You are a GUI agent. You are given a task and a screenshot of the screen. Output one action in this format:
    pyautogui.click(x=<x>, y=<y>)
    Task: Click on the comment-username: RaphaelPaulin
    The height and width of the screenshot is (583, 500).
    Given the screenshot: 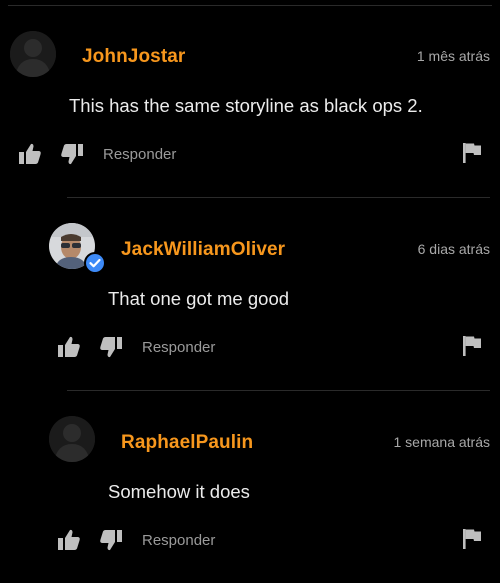 What is the action you would take?
    pyautogui.click(x=187, y=443)
    